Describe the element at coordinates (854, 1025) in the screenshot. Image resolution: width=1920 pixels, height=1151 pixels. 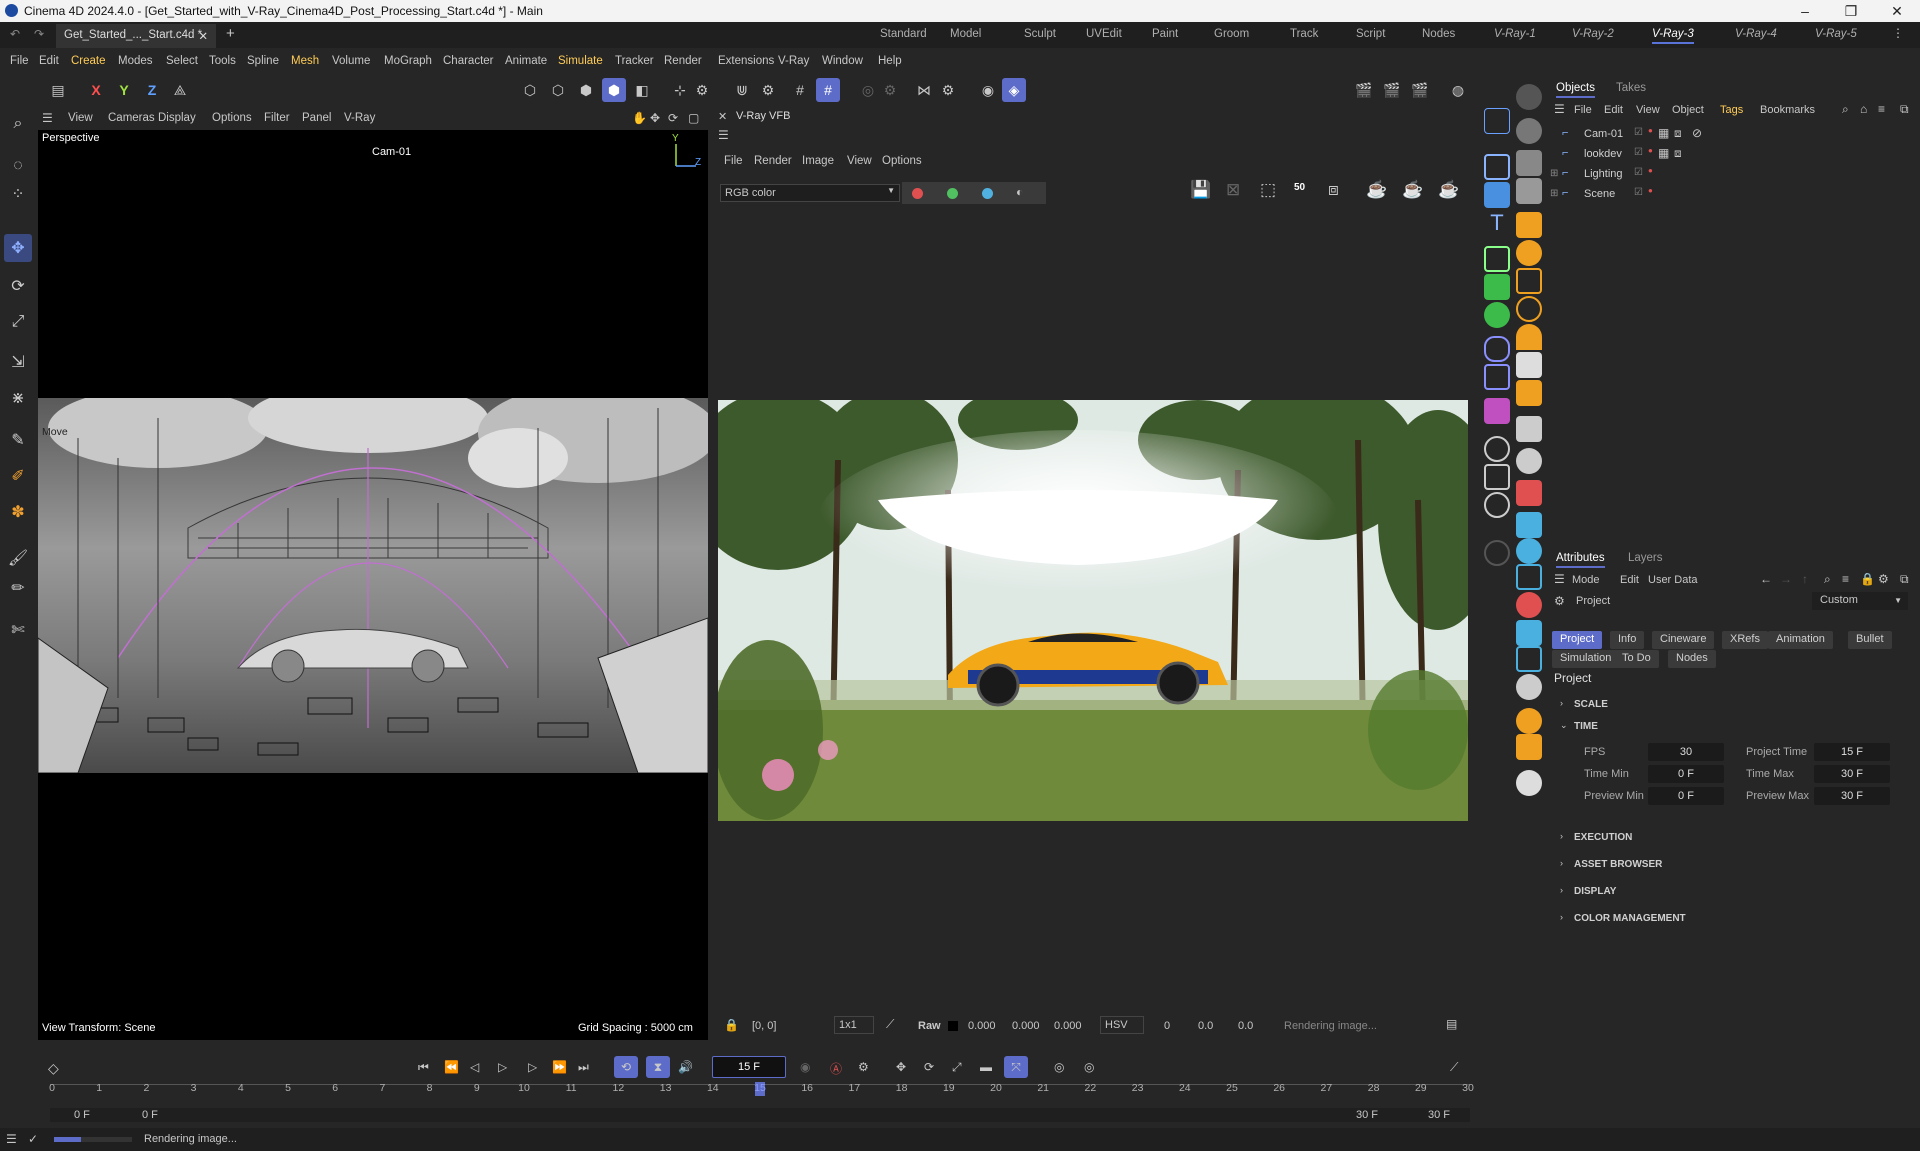
I see `ratio-select: 1x1` at that location.